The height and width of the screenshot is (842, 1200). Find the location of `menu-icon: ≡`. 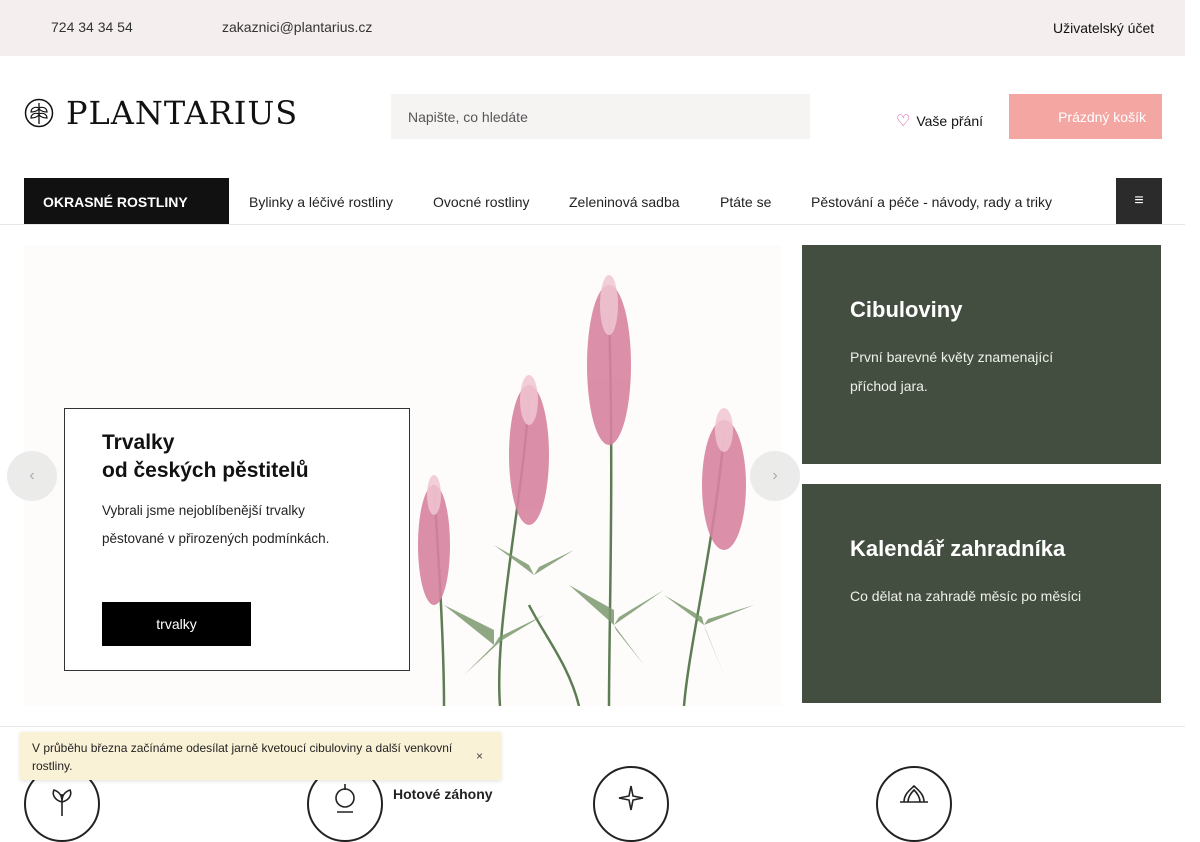

menu-icon: ≡ is located at coordinates (1139, 200).